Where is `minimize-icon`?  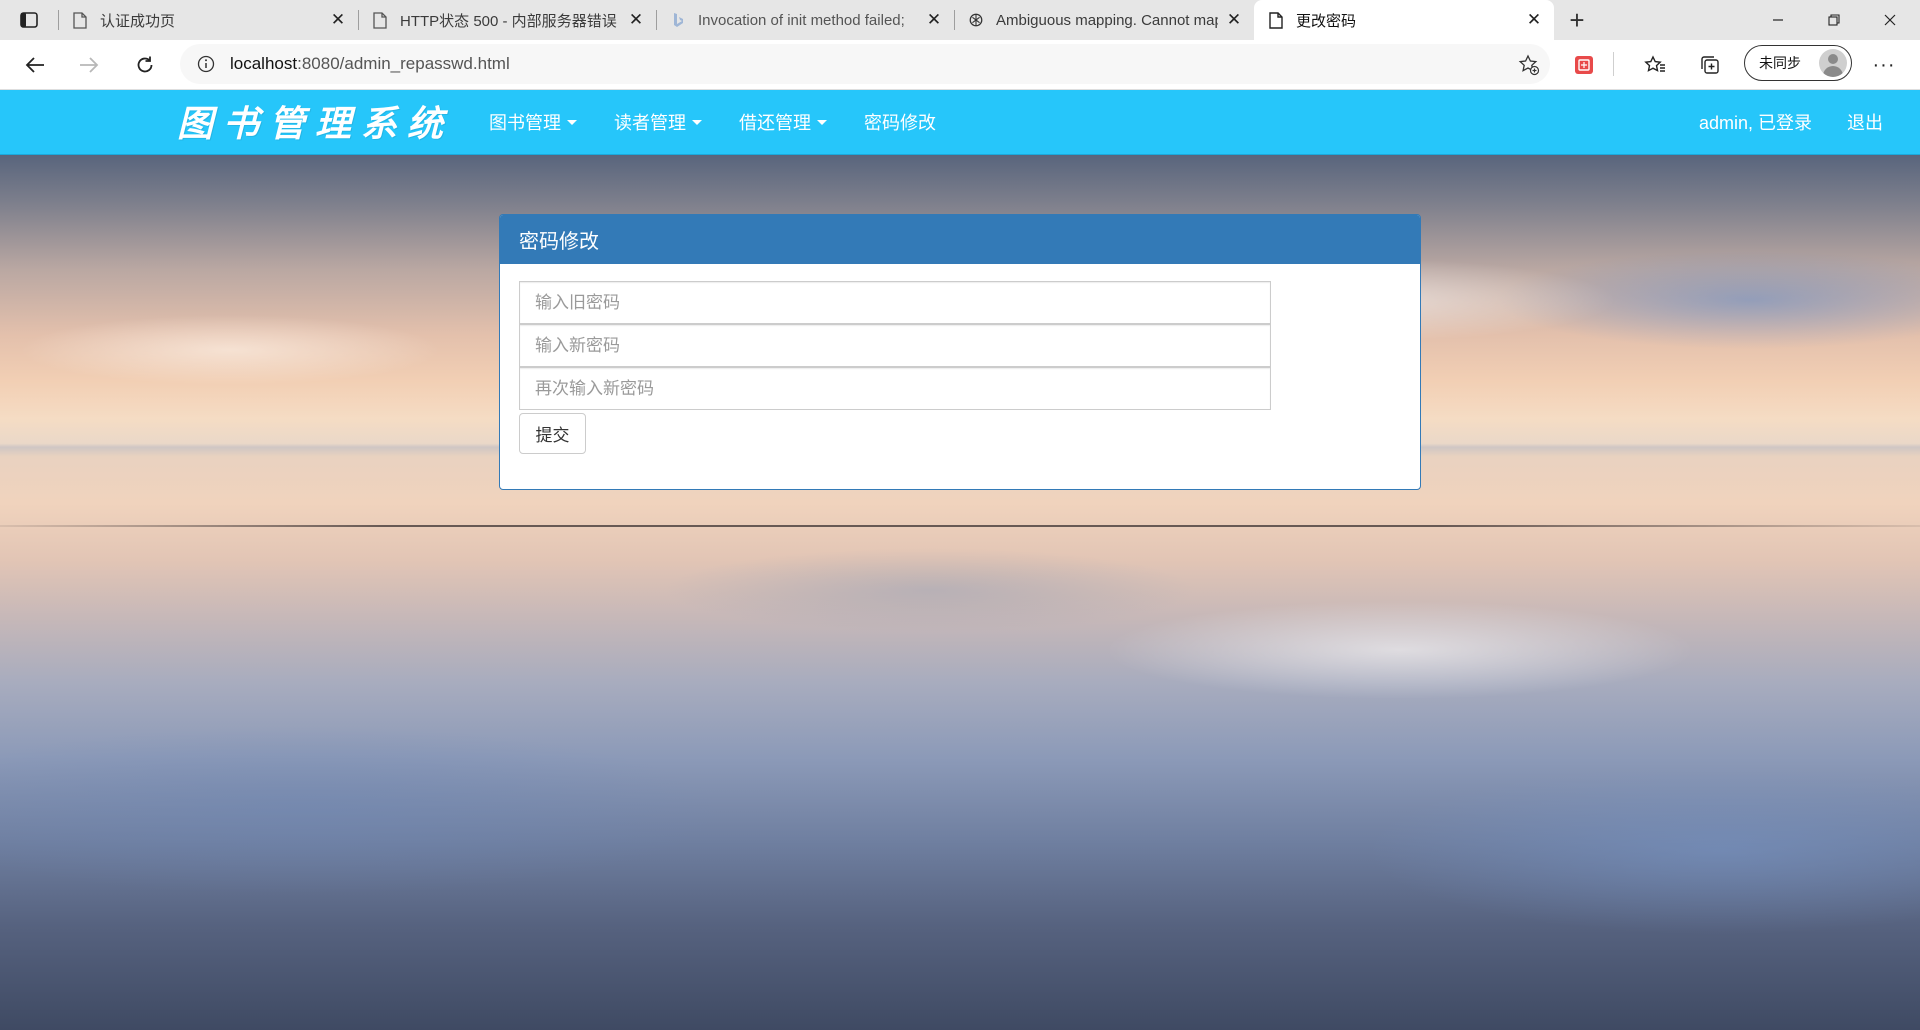
minimize-icon is located at coordinates (1778, 20).